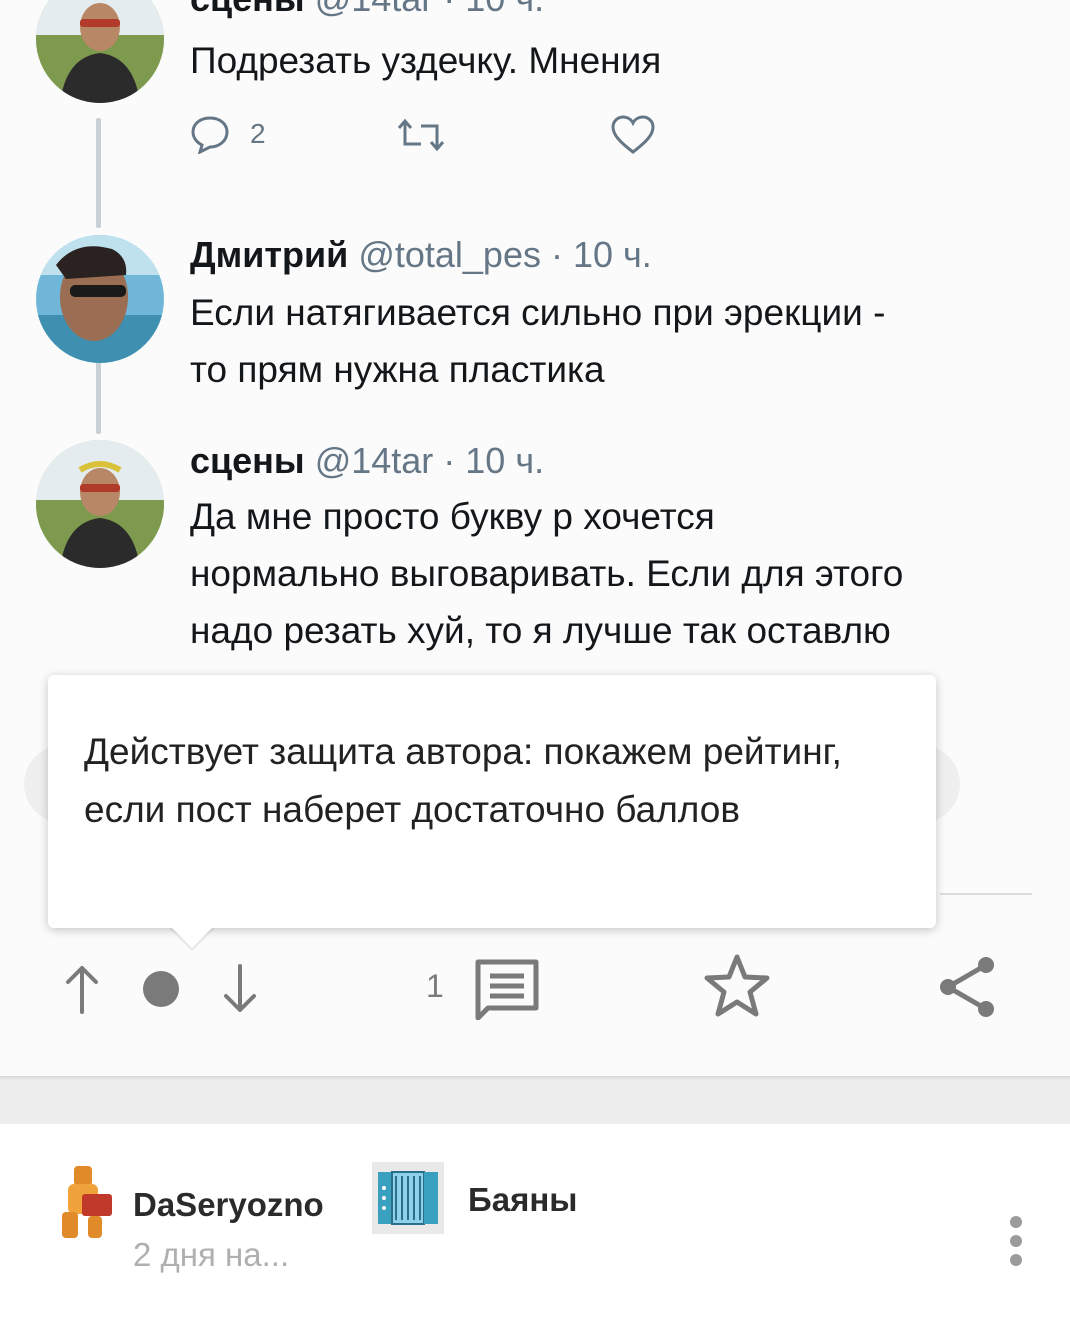 Image resolution: width=1070 pixels, height=1334 pixels. I want to click on retweet-icon, so click(421, 137).